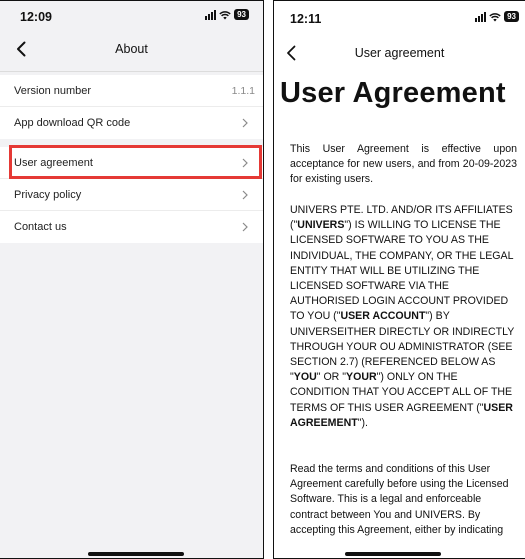  What do you see at coordinates (131, 227) in the screenshot?
I see `row-contact-us: Contact us` at bounding box center [131, 227].